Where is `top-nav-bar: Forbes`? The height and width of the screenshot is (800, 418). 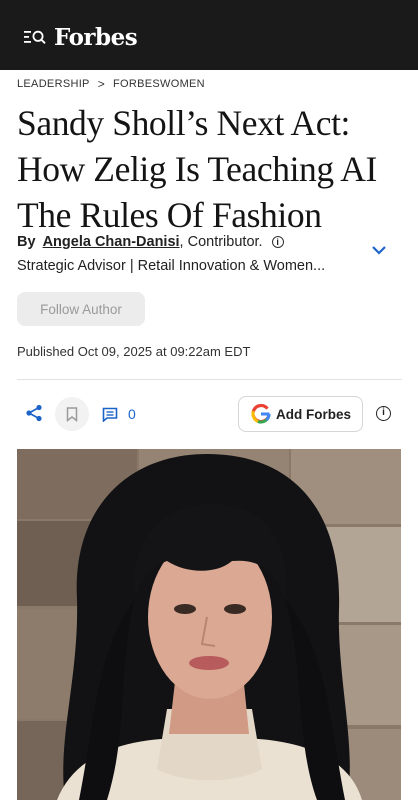
top-nav-bar: Forbes is located at coordinates (209, 35).